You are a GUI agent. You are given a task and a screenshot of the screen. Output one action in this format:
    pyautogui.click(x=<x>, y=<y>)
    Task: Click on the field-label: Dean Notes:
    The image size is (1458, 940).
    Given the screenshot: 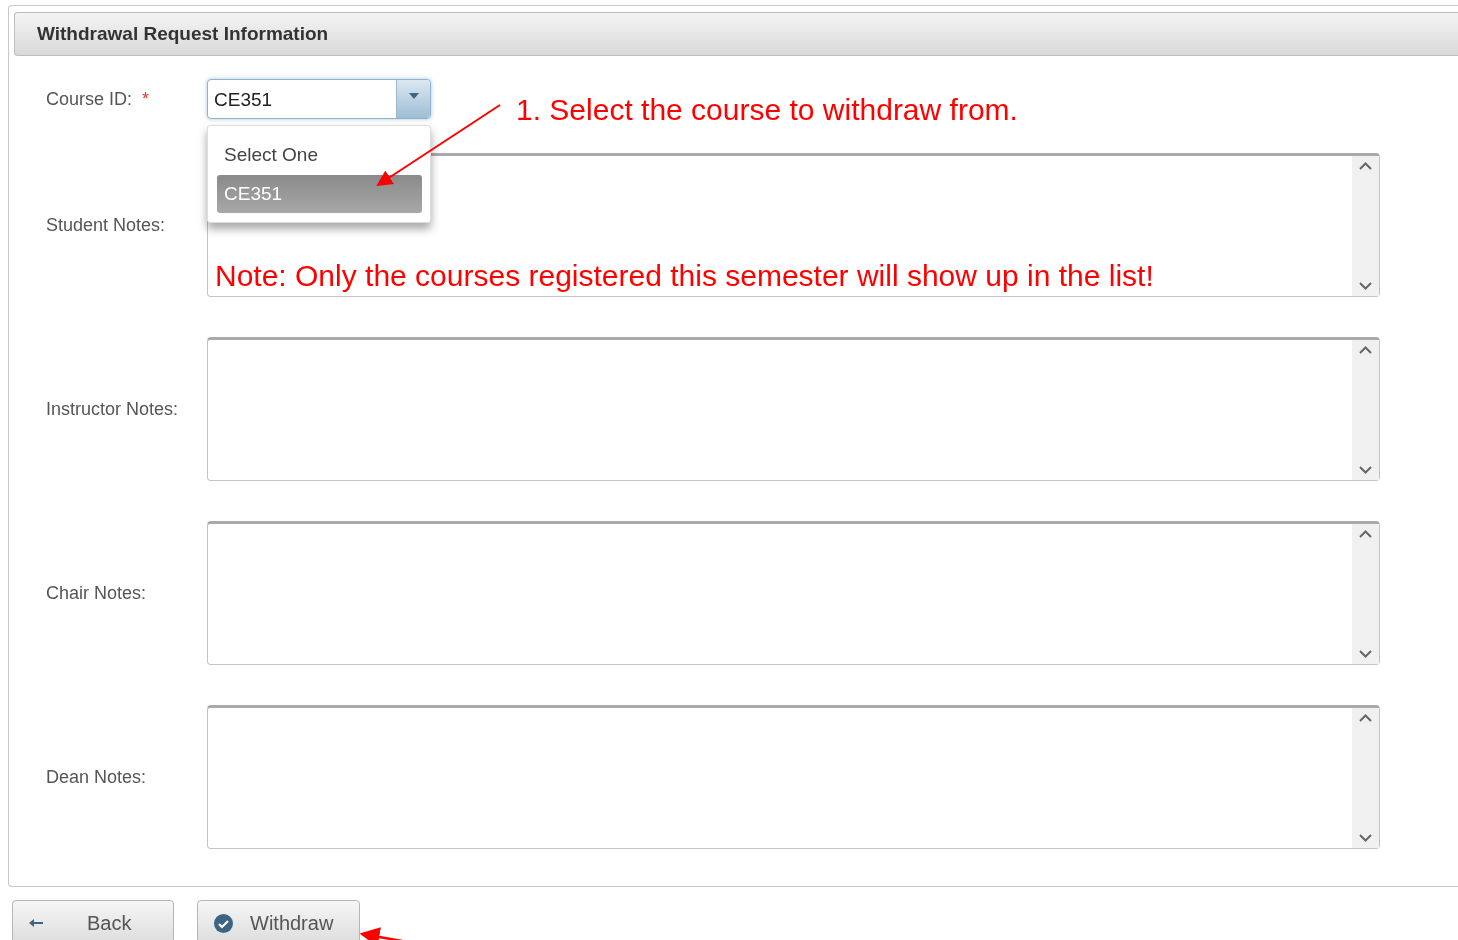 What is the action you would take?
    pyautogui.click(x=96, y=776)
    